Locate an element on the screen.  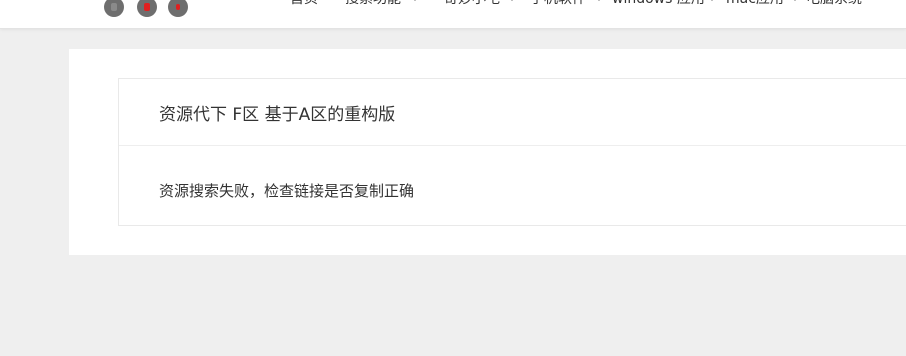
panel-title: 资源代下 F区 基于A区的重构版 is located at coordinates (277, 115).